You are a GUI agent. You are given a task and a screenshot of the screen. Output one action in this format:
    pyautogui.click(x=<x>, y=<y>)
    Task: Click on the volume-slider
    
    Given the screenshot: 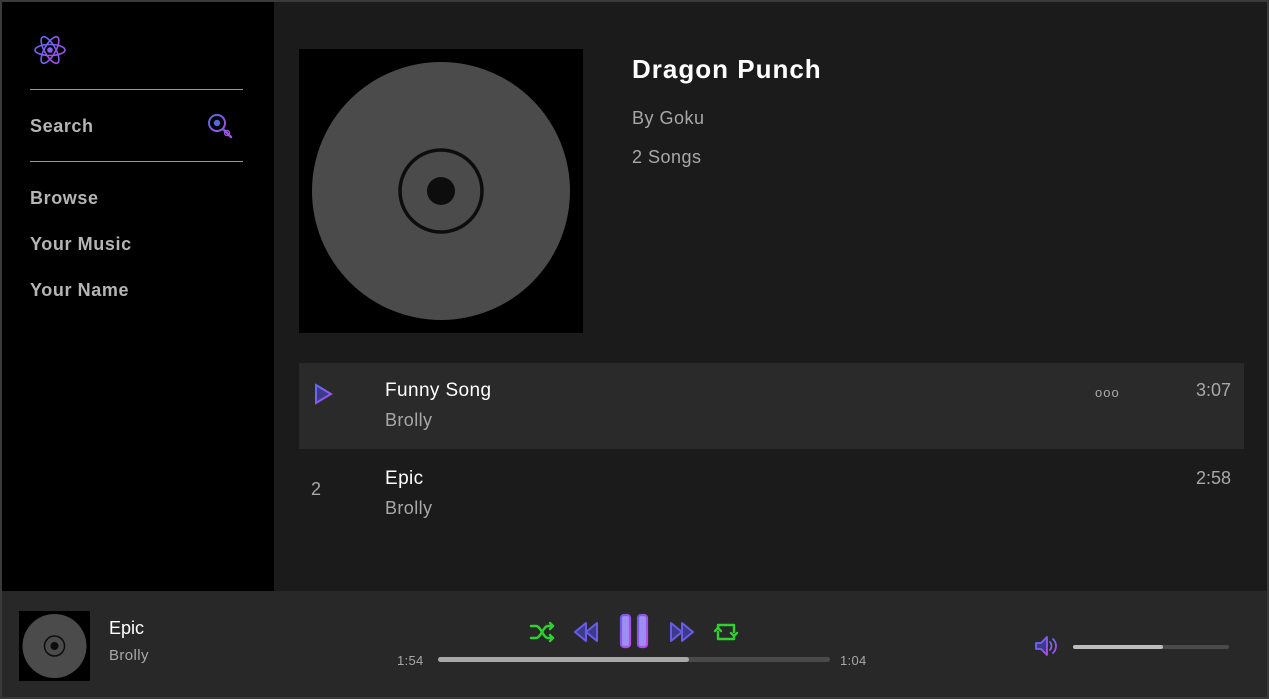 What is the action you would take?
    pyautogui.click(x=1151, y=647)
    